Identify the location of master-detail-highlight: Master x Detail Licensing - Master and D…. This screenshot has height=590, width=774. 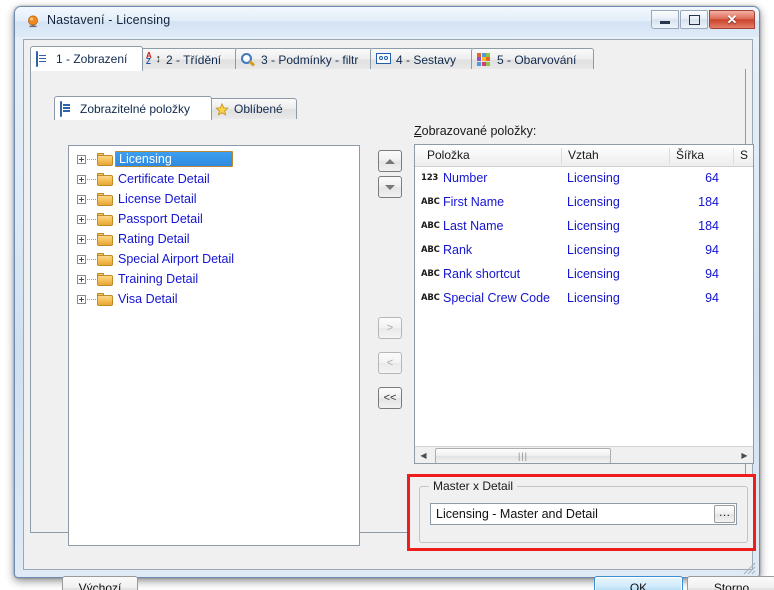
(581, 512).